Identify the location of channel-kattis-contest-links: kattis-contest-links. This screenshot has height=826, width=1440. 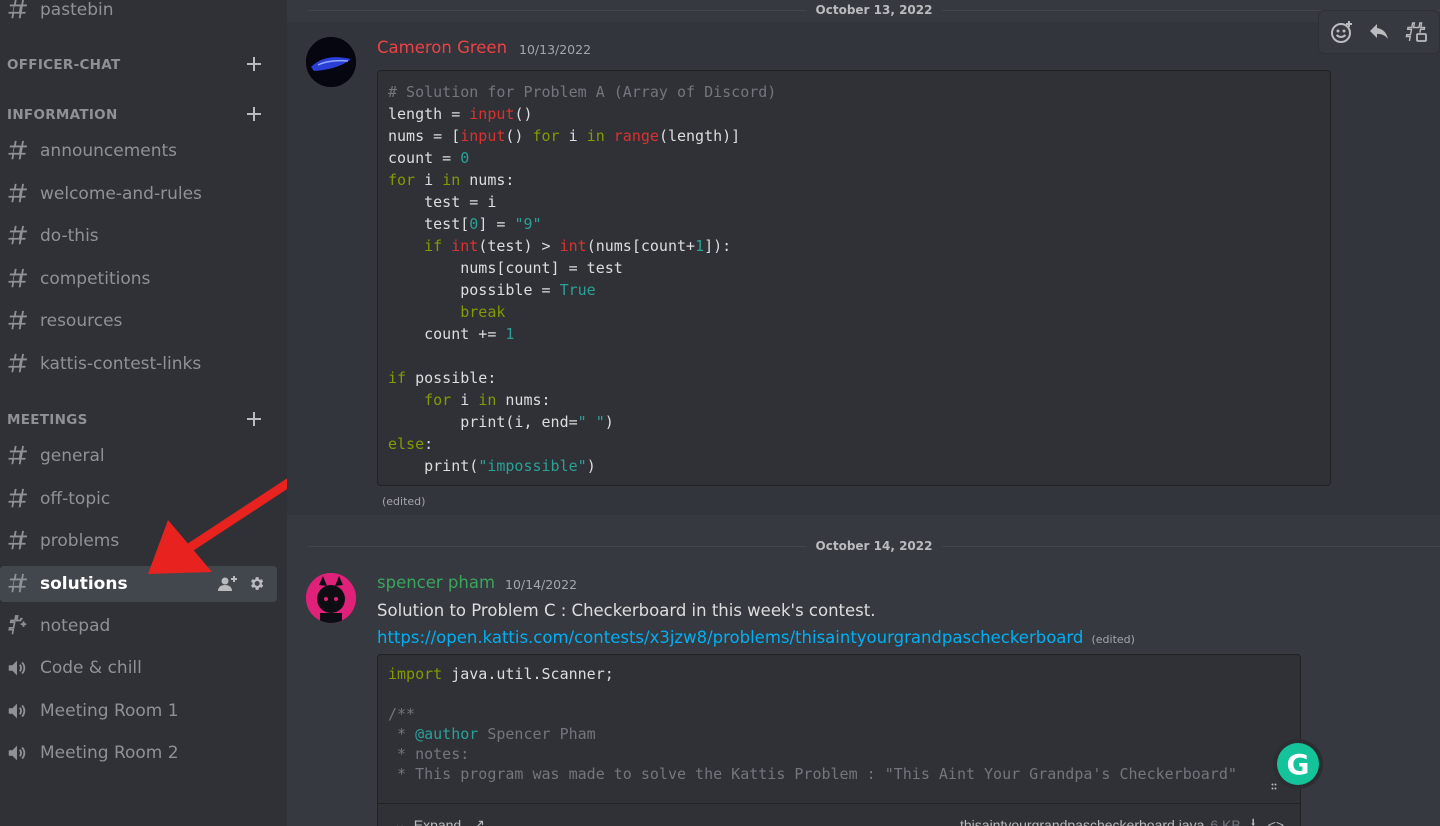
(138, 364).